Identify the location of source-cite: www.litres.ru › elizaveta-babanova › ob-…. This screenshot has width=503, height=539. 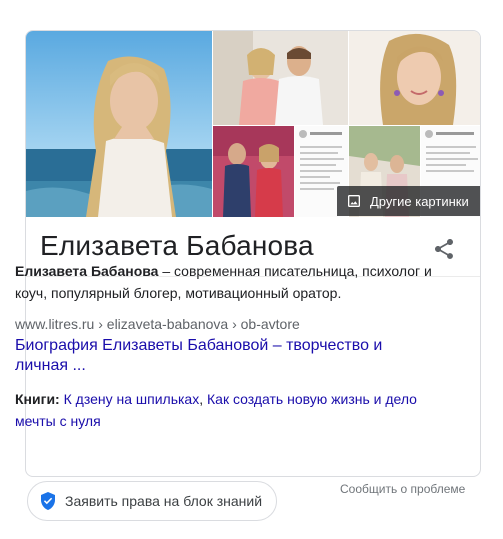
(157, 324).